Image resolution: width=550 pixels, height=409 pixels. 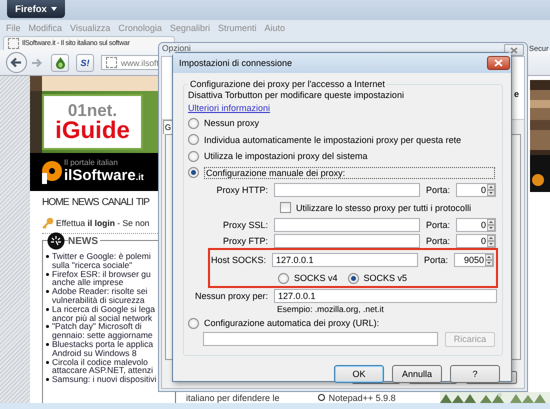 I want to click on article-link: Samsung: i nuovi dispositivi, so click(x=104, y=379).